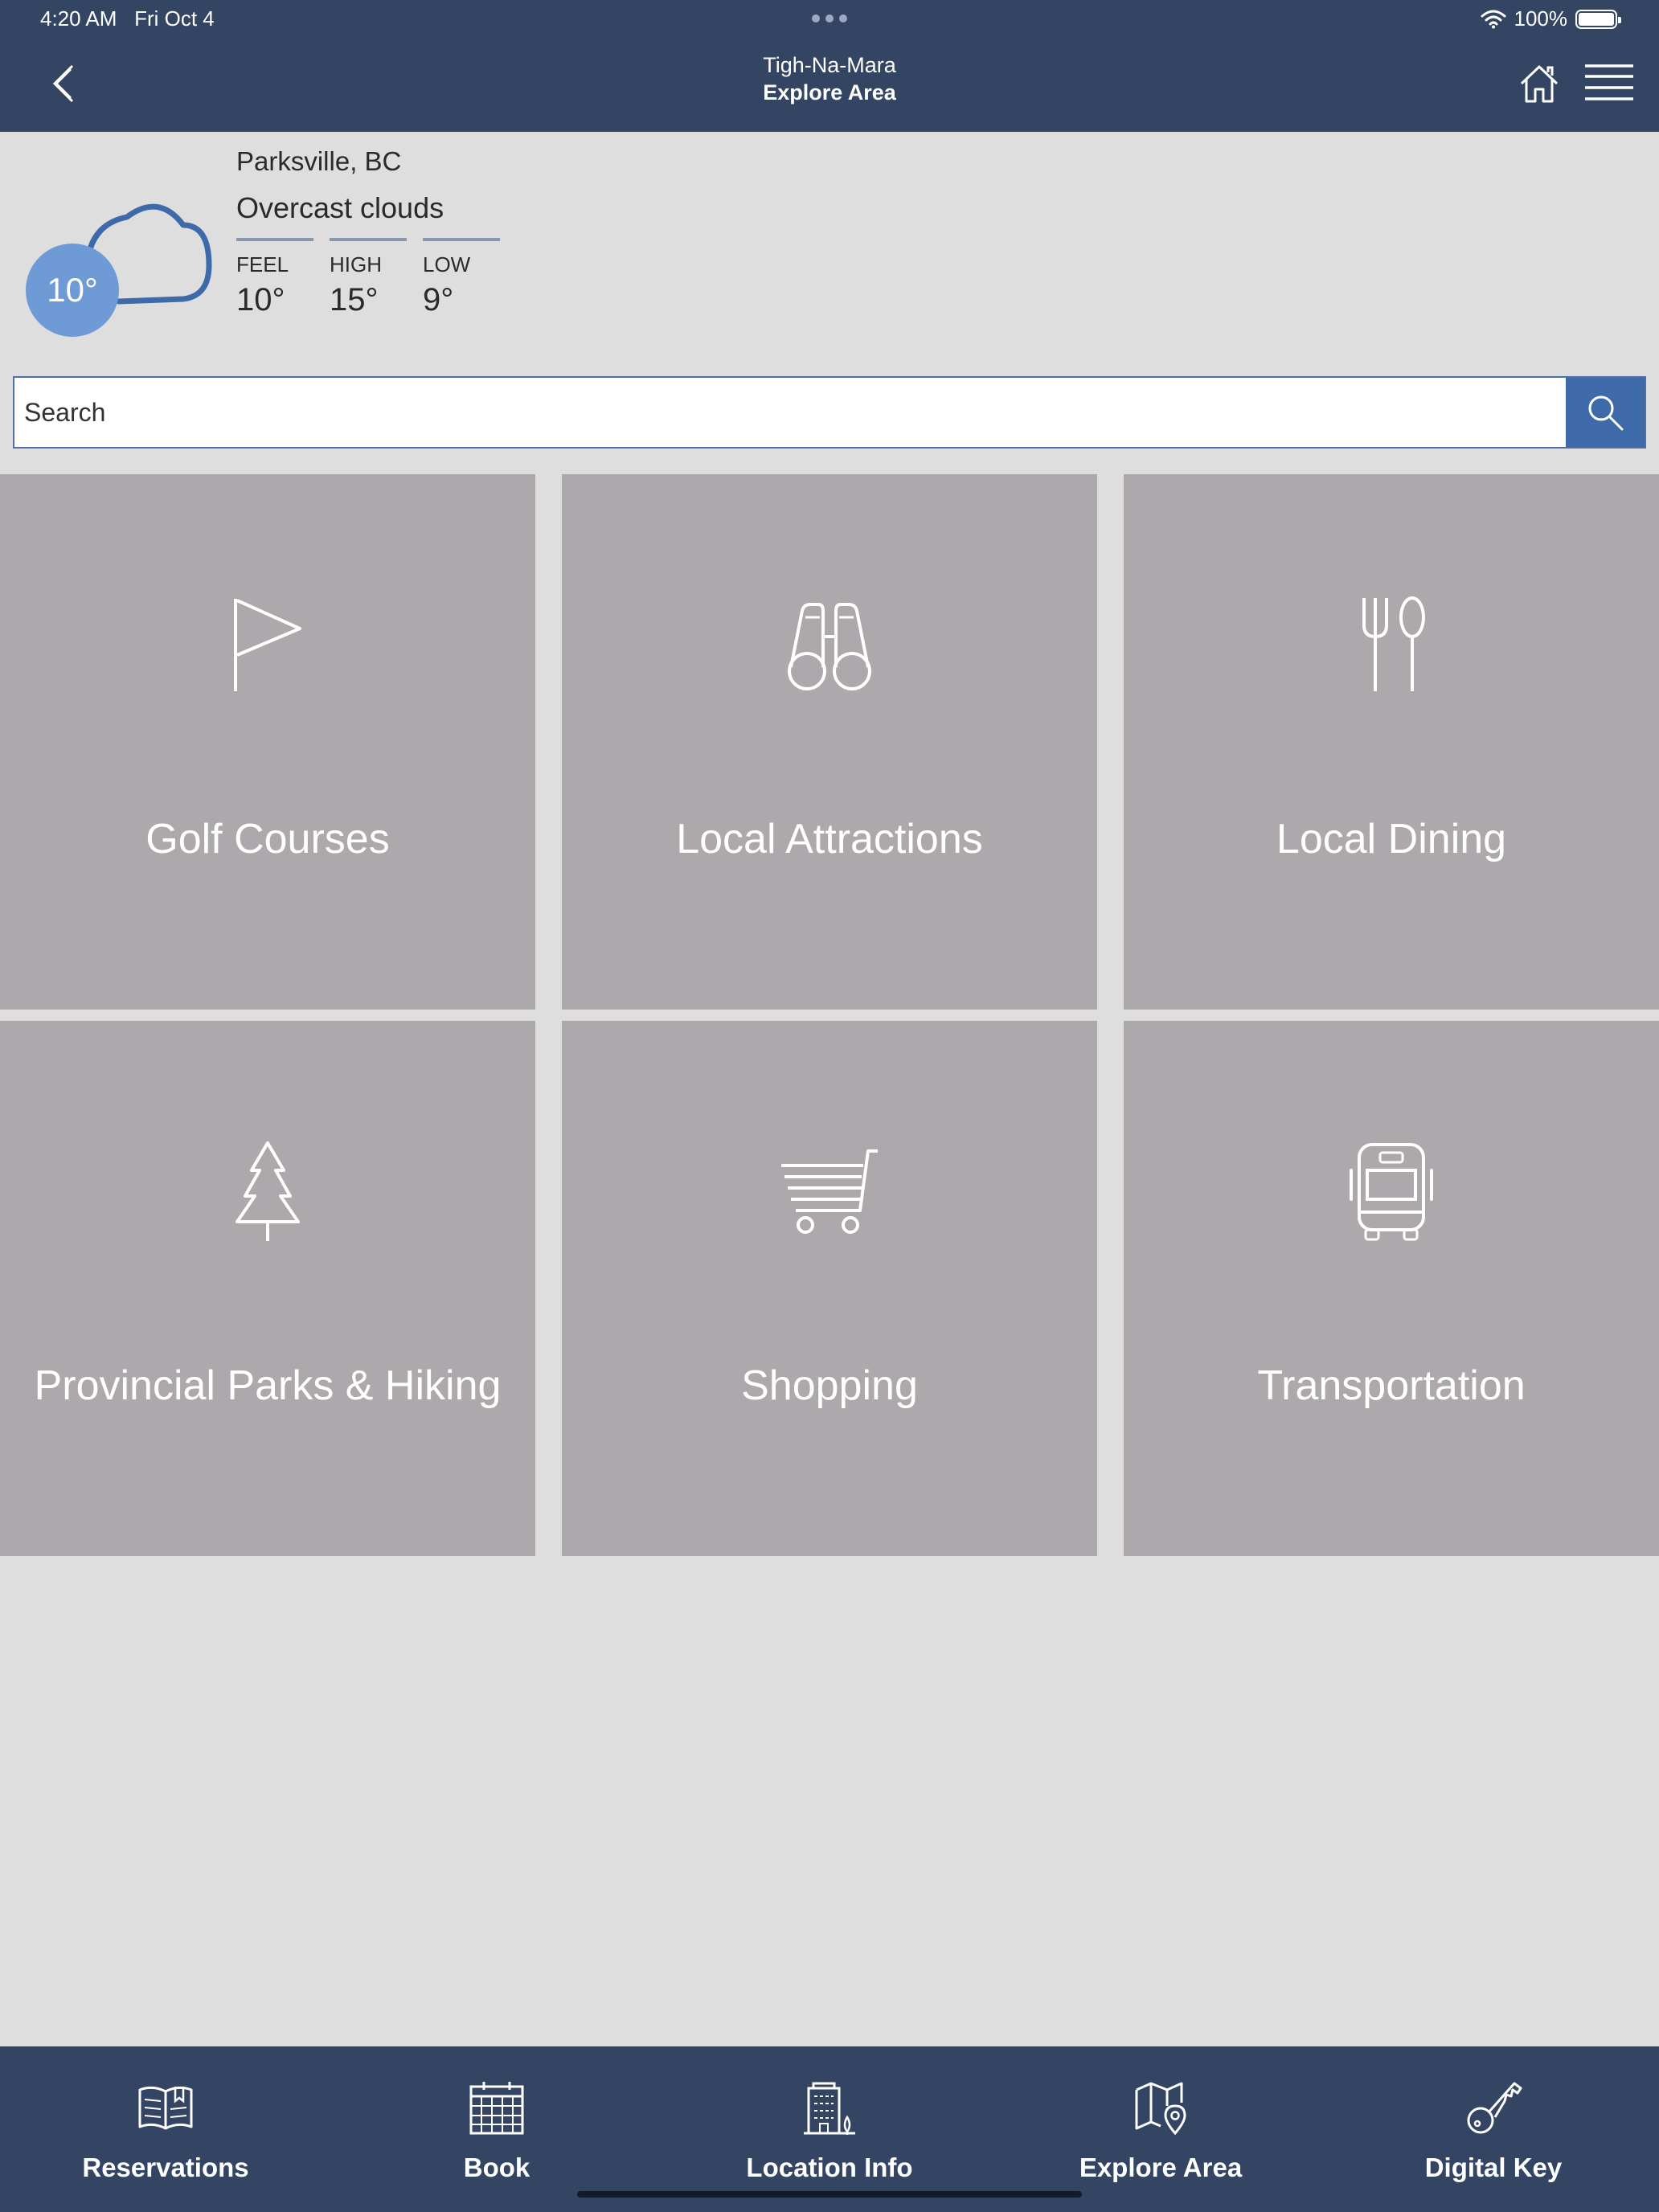 This screenshot has height=2212, width=1659. Describe the element at coordinates (1541, 18) in the screenshot. I see `battery-percent: 100%` at that location.